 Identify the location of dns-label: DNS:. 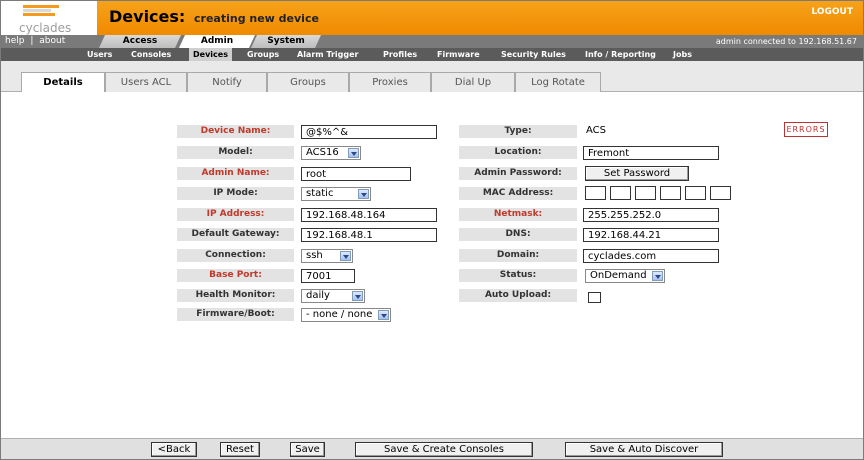
(518, 234).